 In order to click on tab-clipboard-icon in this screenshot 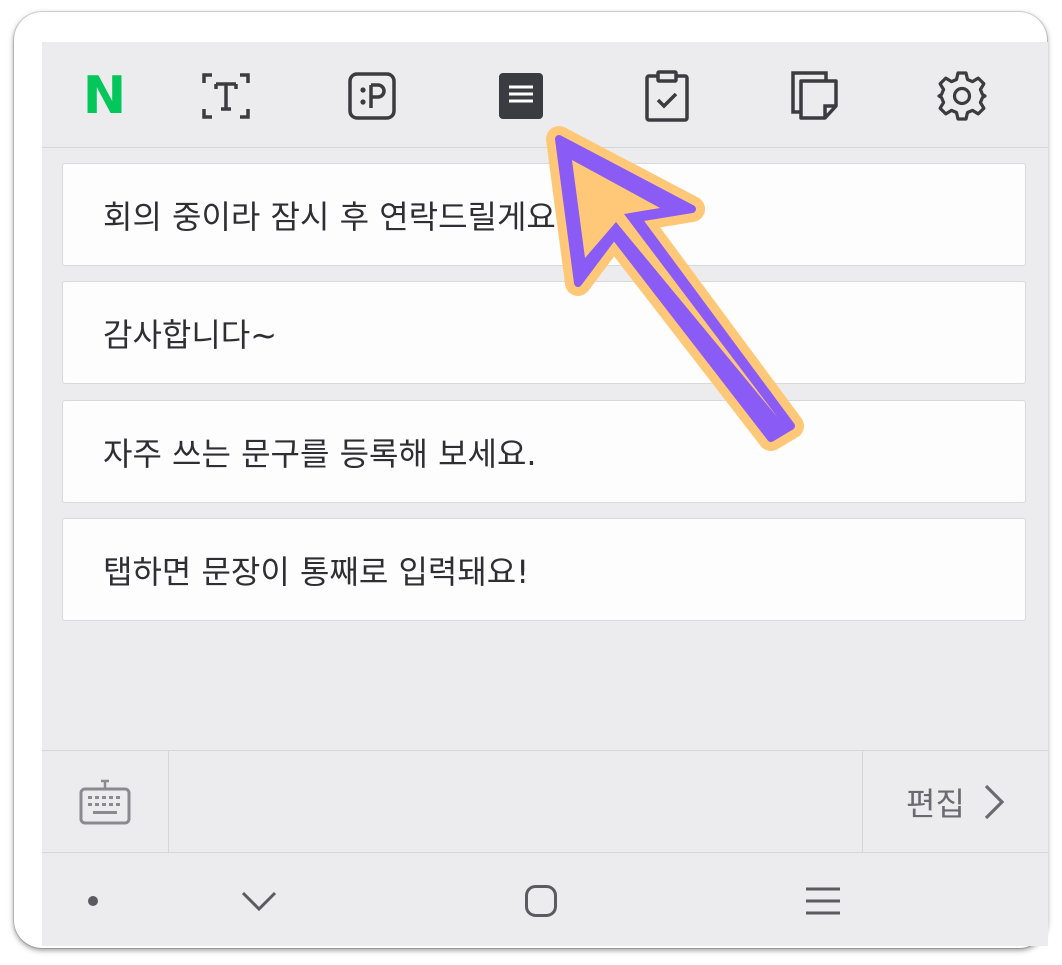, I will do `click(667, 96)`.